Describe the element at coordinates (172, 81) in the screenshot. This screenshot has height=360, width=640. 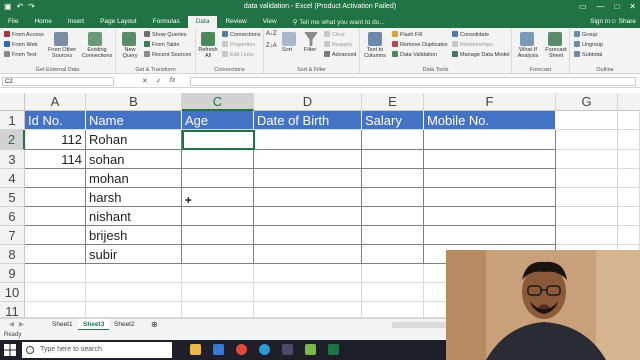
I see `insert-function-icon: fx` at that location.